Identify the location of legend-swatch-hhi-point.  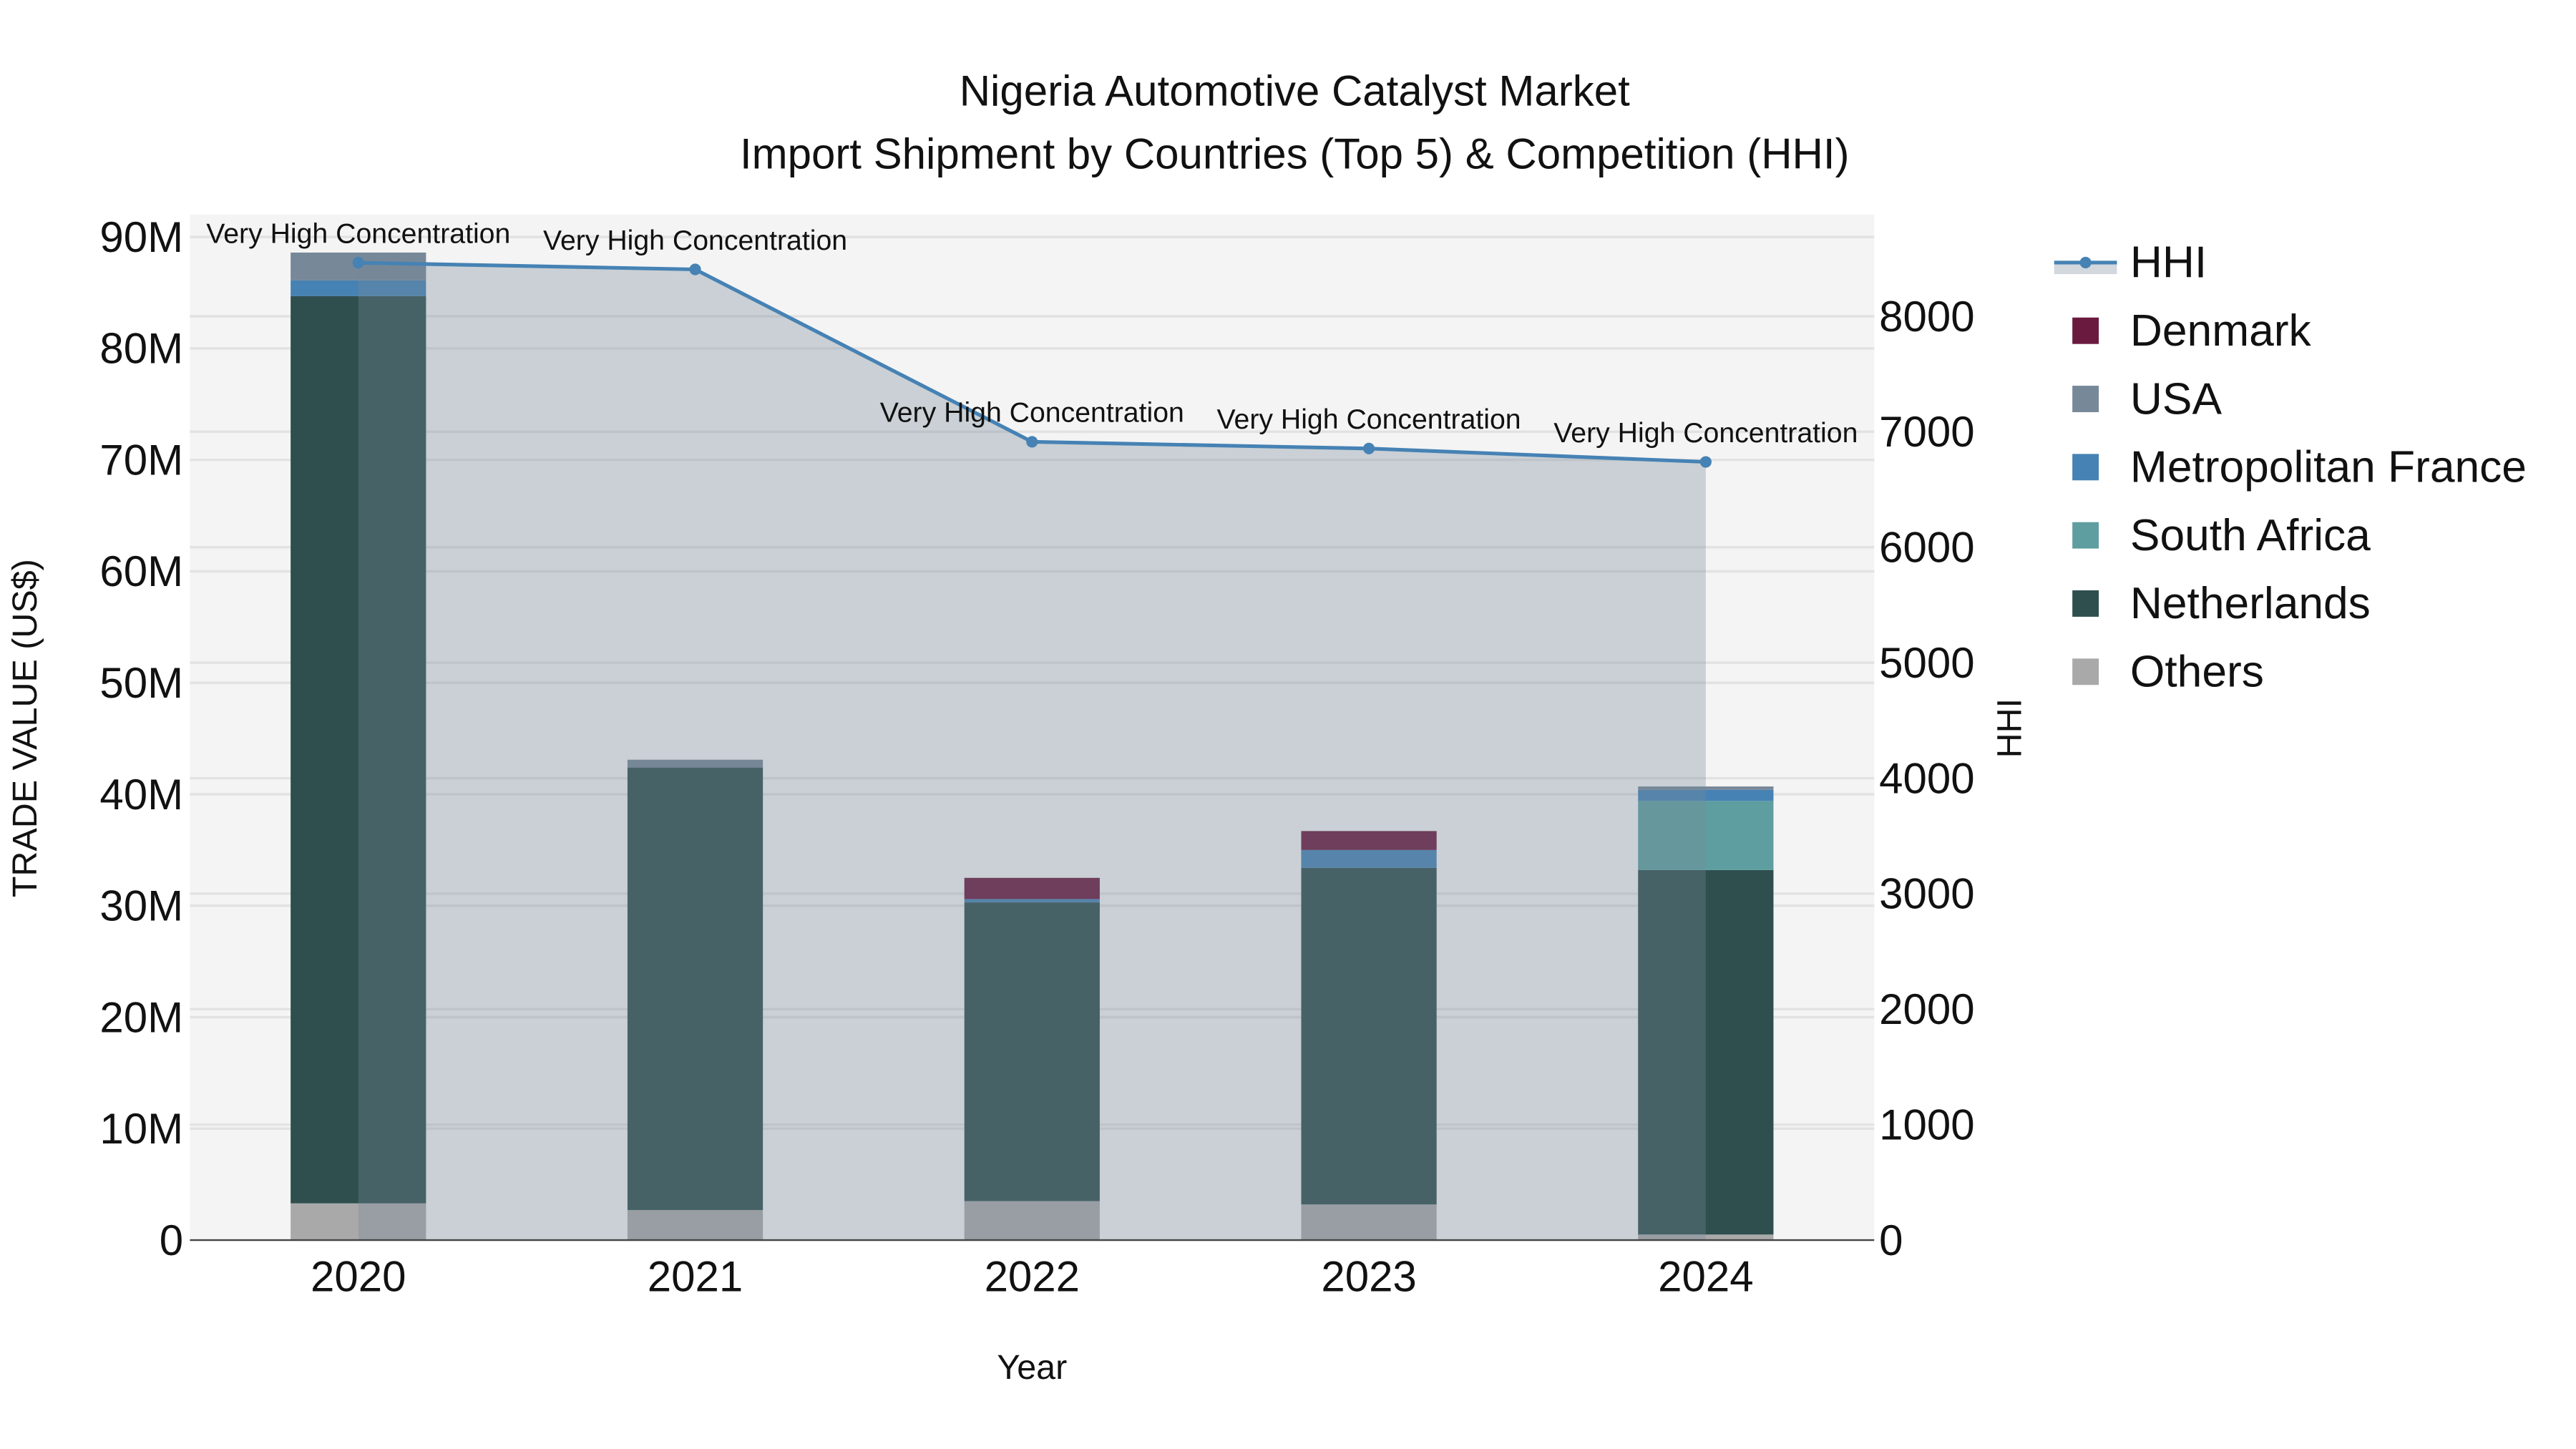
(2085, 262).